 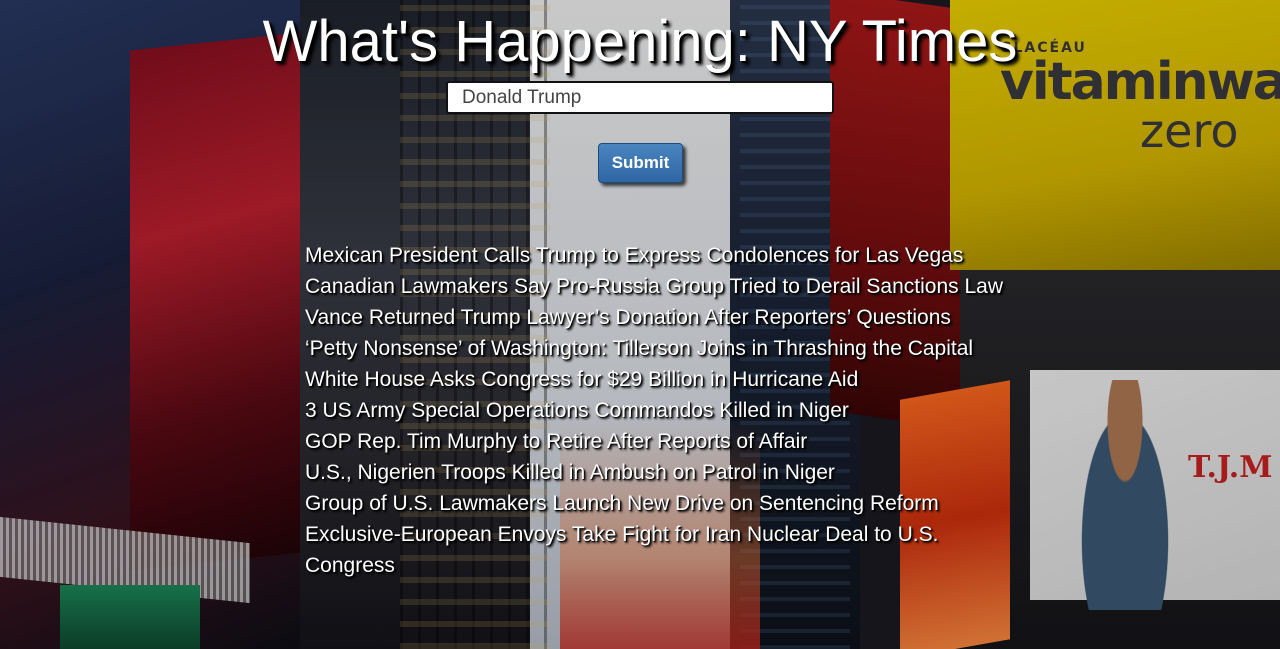 I want to click on page-title: What's Happening: NY Times, so click(x=640, y=41).